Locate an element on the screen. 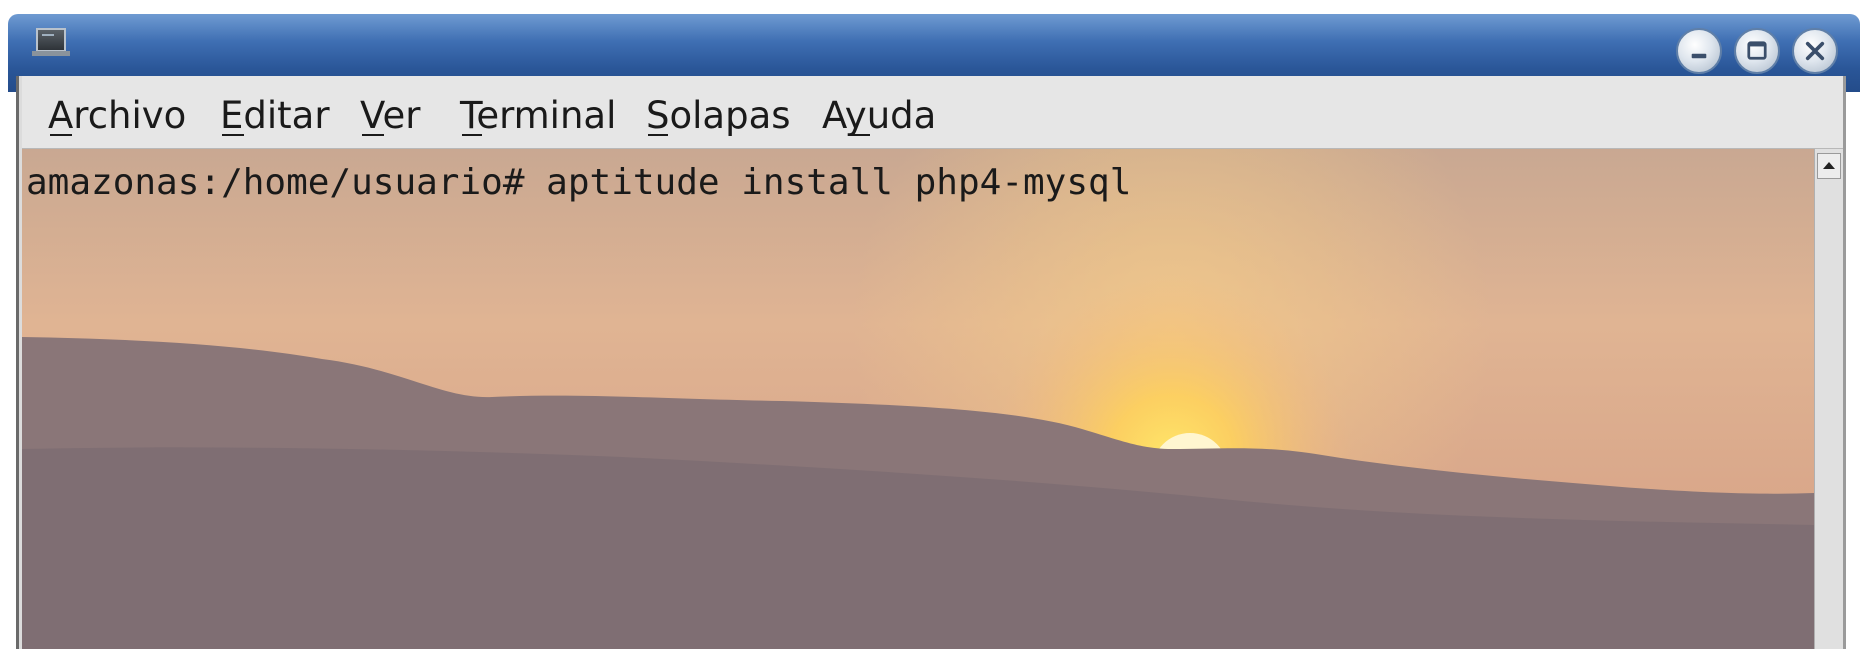 This screenshot has width=1860, height=649. menu-archivo-label: Archivo is located at coordinates (117, 115).